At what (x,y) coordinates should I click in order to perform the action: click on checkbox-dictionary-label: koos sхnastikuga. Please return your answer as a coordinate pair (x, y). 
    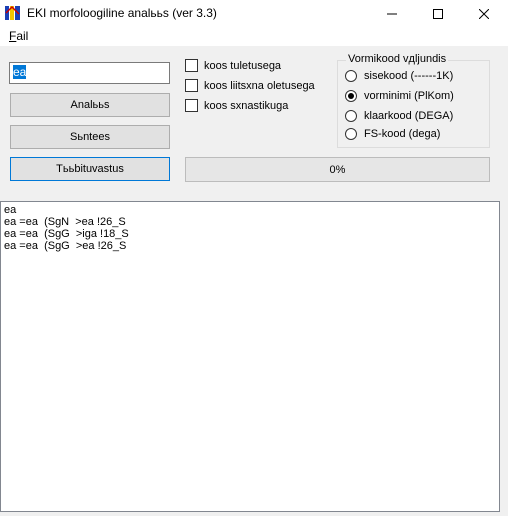
    Looking at the image, I should click on (246, 105).